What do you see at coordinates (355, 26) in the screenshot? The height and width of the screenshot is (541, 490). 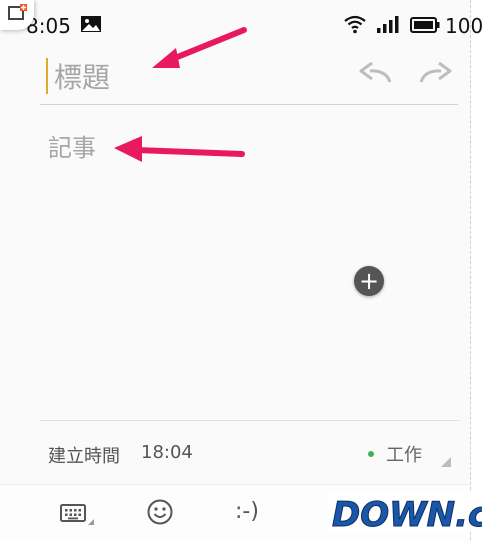 I see `wifi-icon` at bounding box center [355, 26].